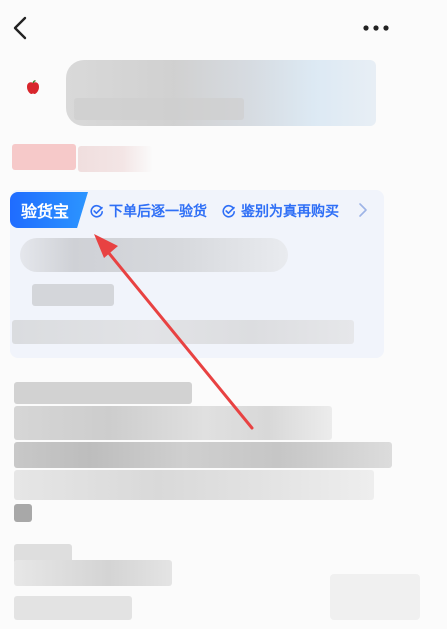  Describe the element at coordinates (363, 210) in the screenshot. I see `chevron-right-icon` at that location.